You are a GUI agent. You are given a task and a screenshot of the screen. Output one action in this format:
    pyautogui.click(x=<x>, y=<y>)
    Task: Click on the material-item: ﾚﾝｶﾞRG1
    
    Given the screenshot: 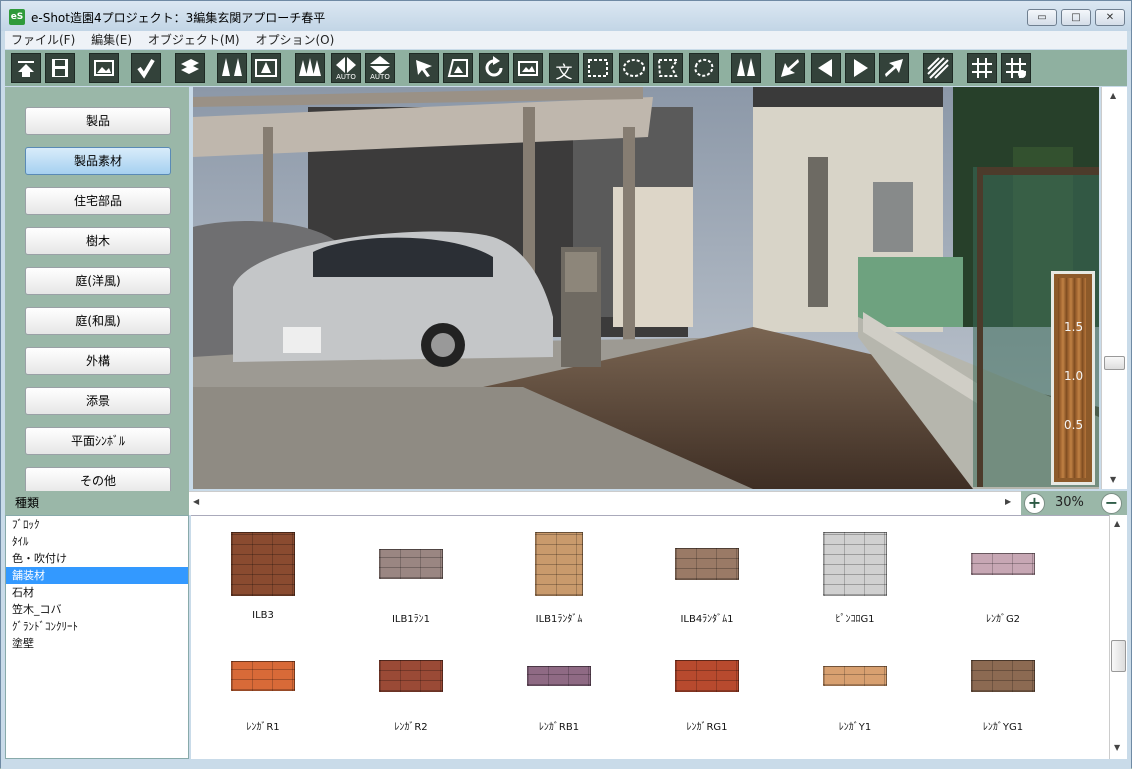 What is the action you would take?
    pyautogui.click(x=707, y=711)
    